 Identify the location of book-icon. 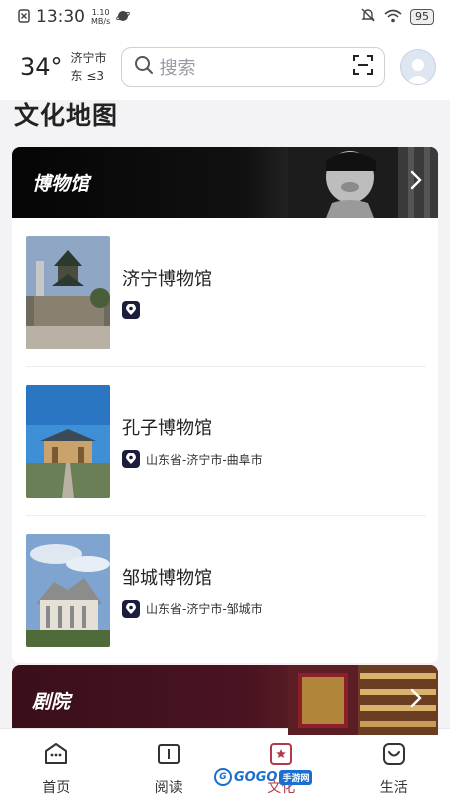
(169, 756).